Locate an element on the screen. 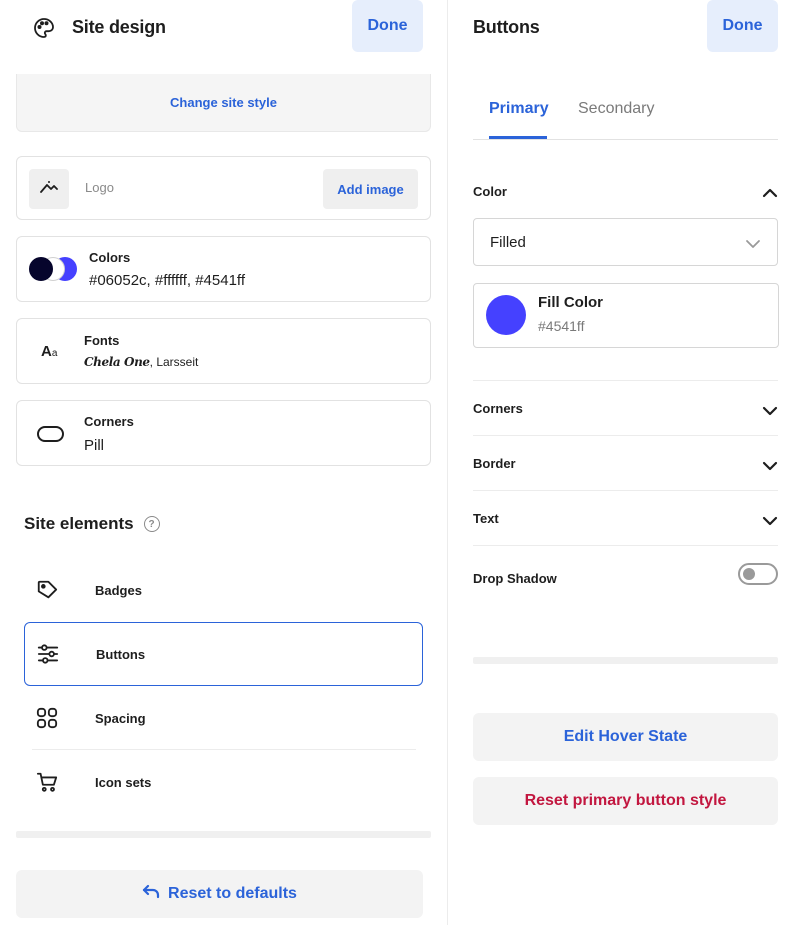 This screenshot has width=792, height=925. colors-value: #06052c, #ffffff, #4541ff is located at coordinates (167, 280).